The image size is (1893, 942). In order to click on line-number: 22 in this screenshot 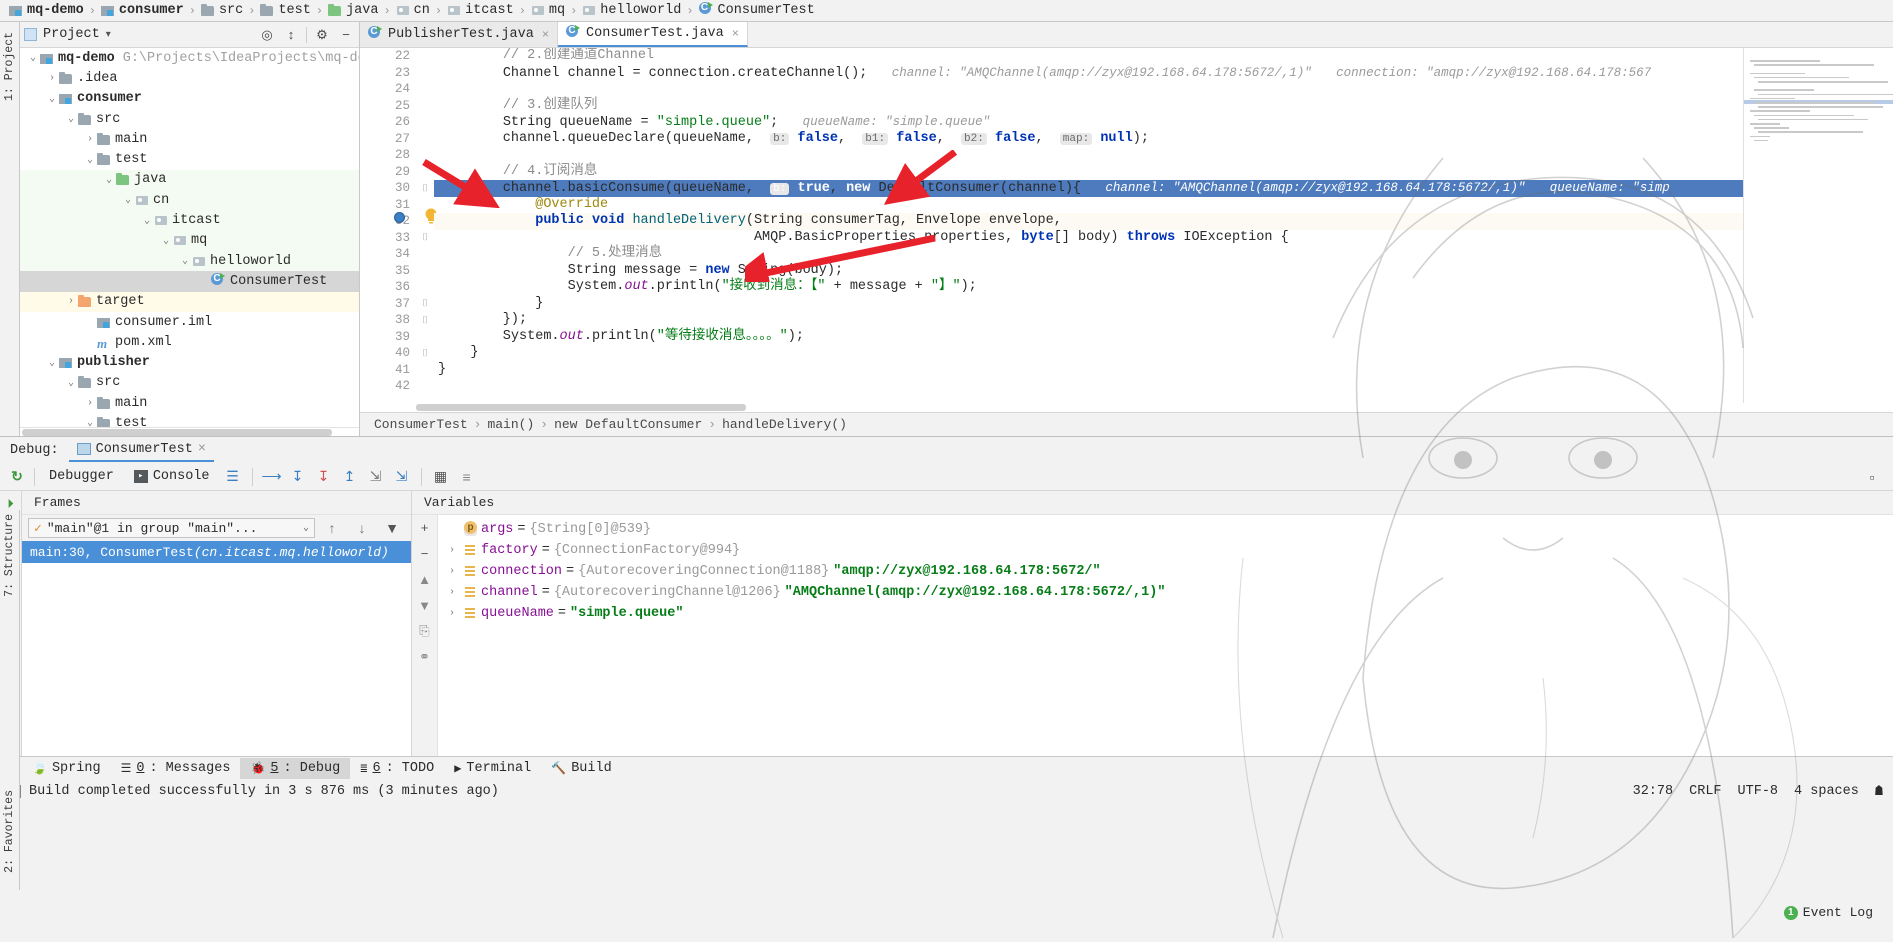, I will do `click(388, 56)`.